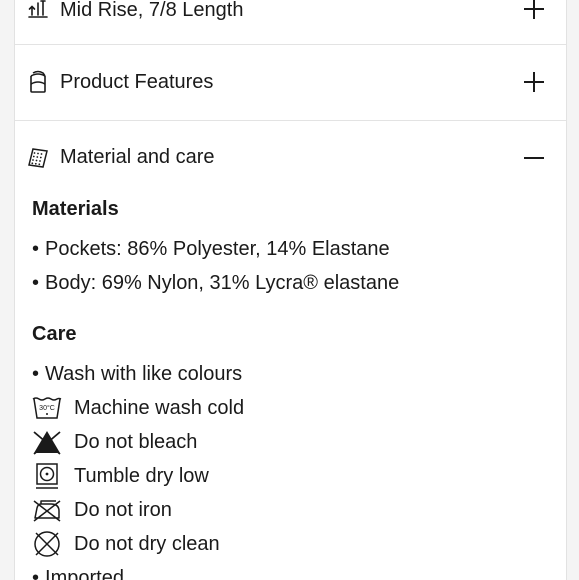  Describe the element at coordinates (38, 158) in the screenshot. I see `fabric-swatch-icon` at that location.